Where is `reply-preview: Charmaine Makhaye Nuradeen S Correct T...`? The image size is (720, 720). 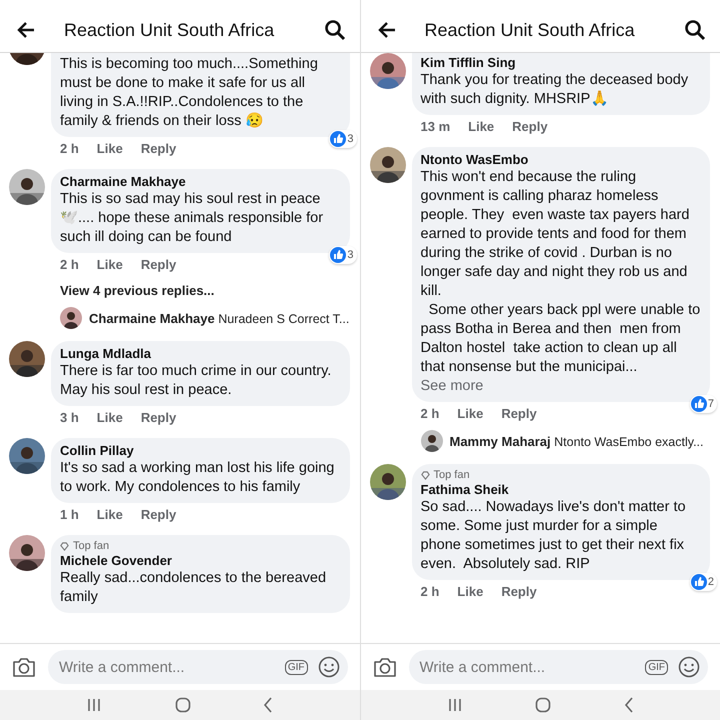 reply-preview: Charmaine Makhaye Nuradeen S Correct T... is located at coordinates (219, 318).